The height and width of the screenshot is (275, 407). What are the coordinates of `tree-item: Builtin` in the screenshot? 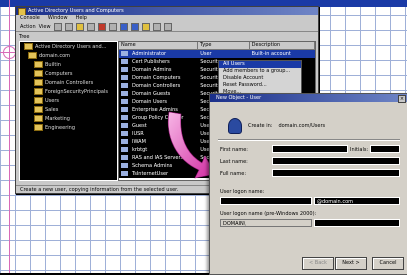 It's located at (68, 64).